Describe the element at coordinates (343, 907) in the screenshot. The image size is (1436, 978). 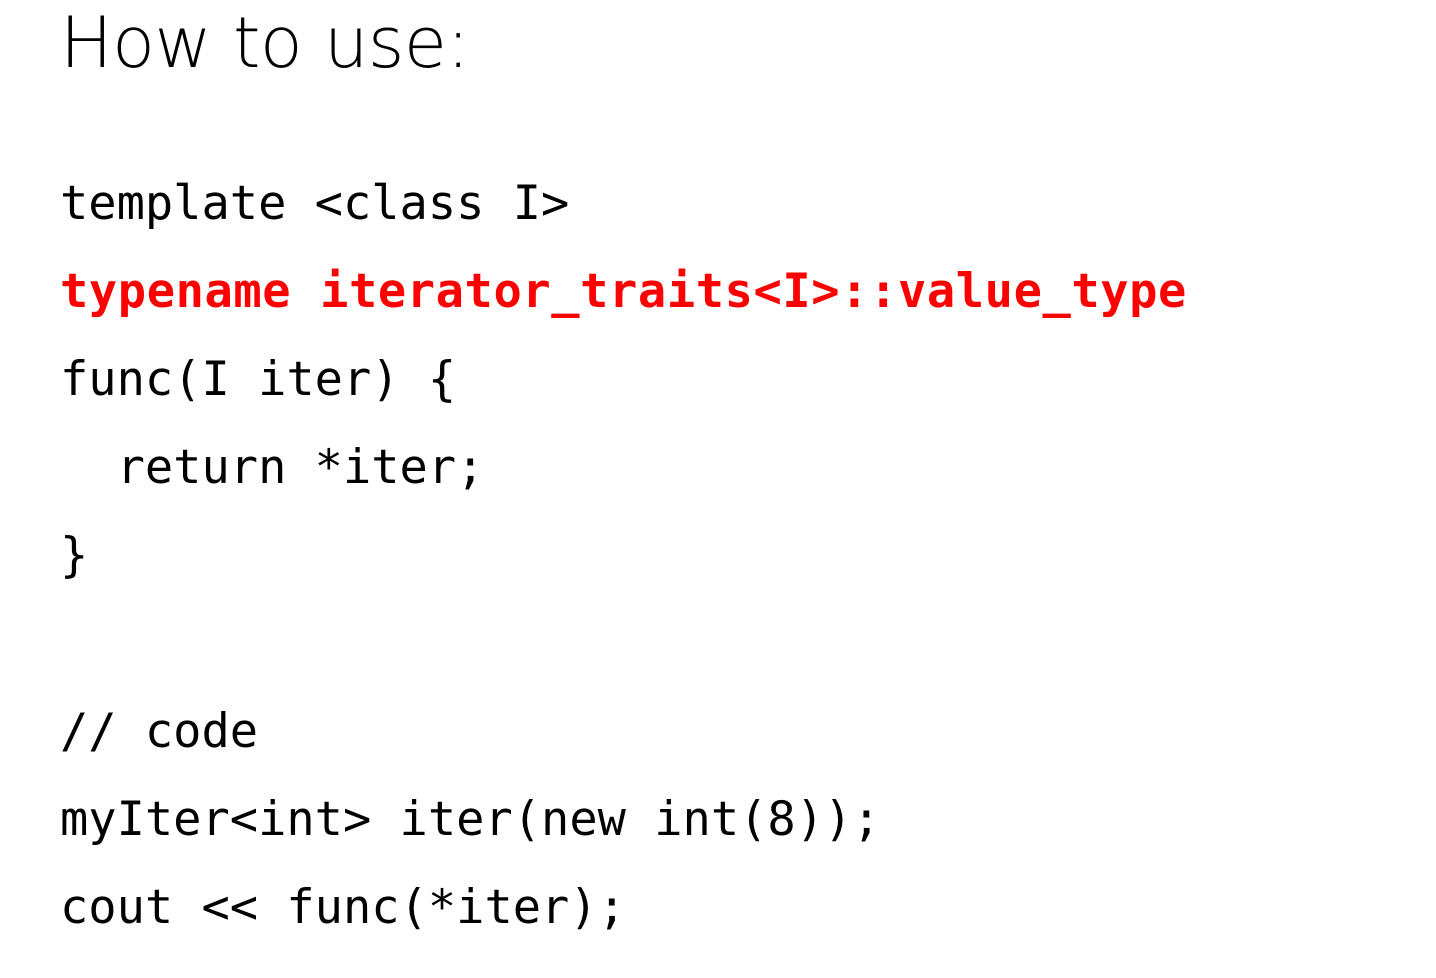
I see `code-line: cout << func(*iter);` at that location.